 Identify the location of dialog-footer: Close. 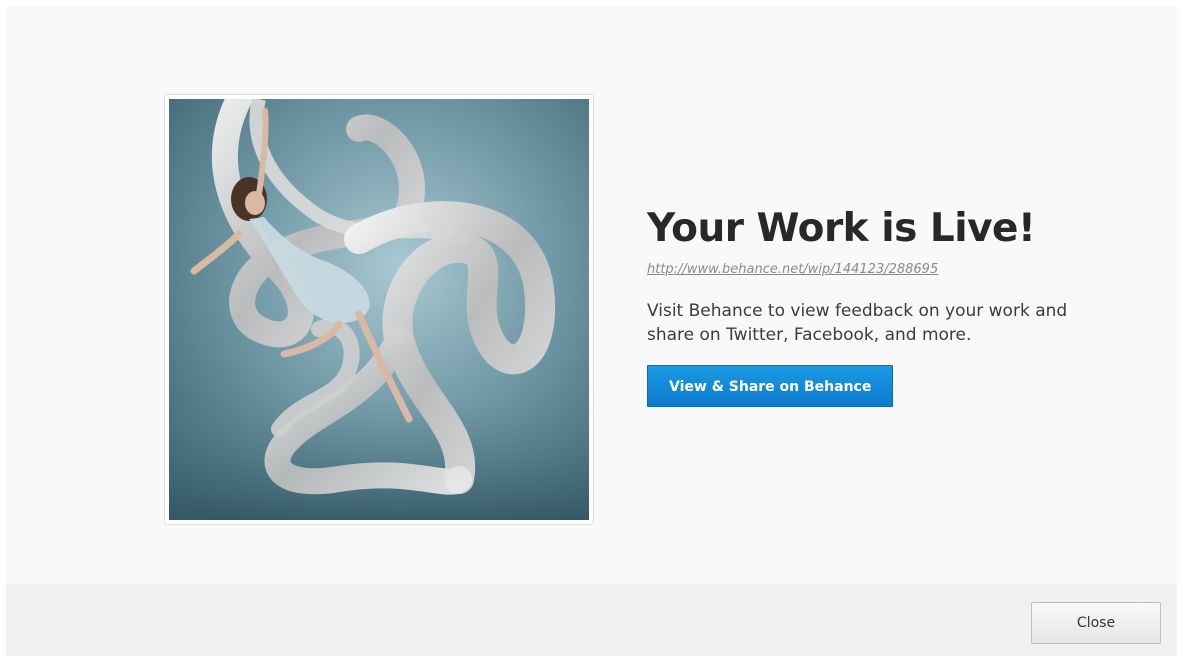
(591, 620).